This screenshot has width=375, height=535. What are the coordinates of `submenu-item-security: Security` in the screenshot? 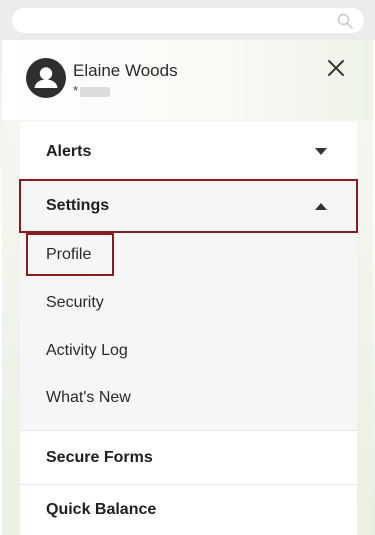 It's located at (75, 303).